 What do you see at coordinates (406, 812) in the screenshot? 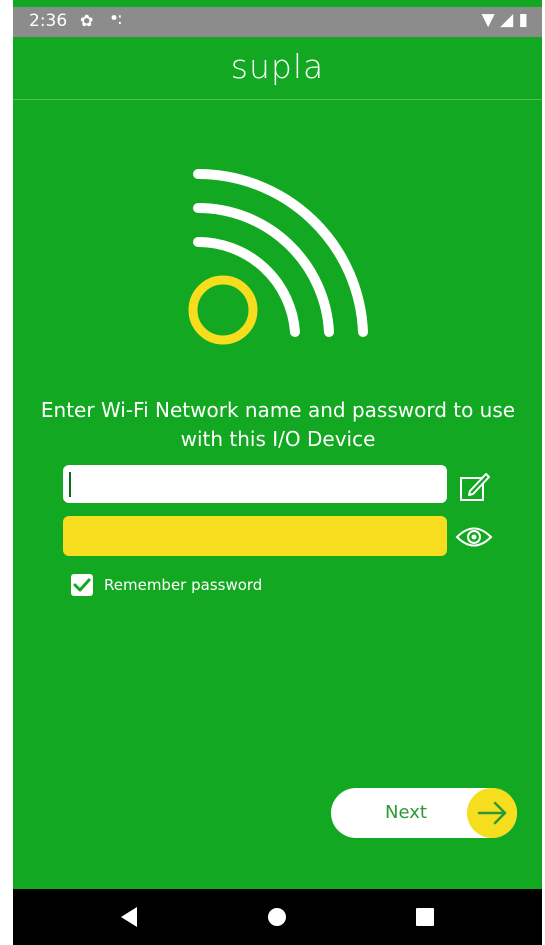
I see `next-button-label: Next` at bounding box center [406, 812].